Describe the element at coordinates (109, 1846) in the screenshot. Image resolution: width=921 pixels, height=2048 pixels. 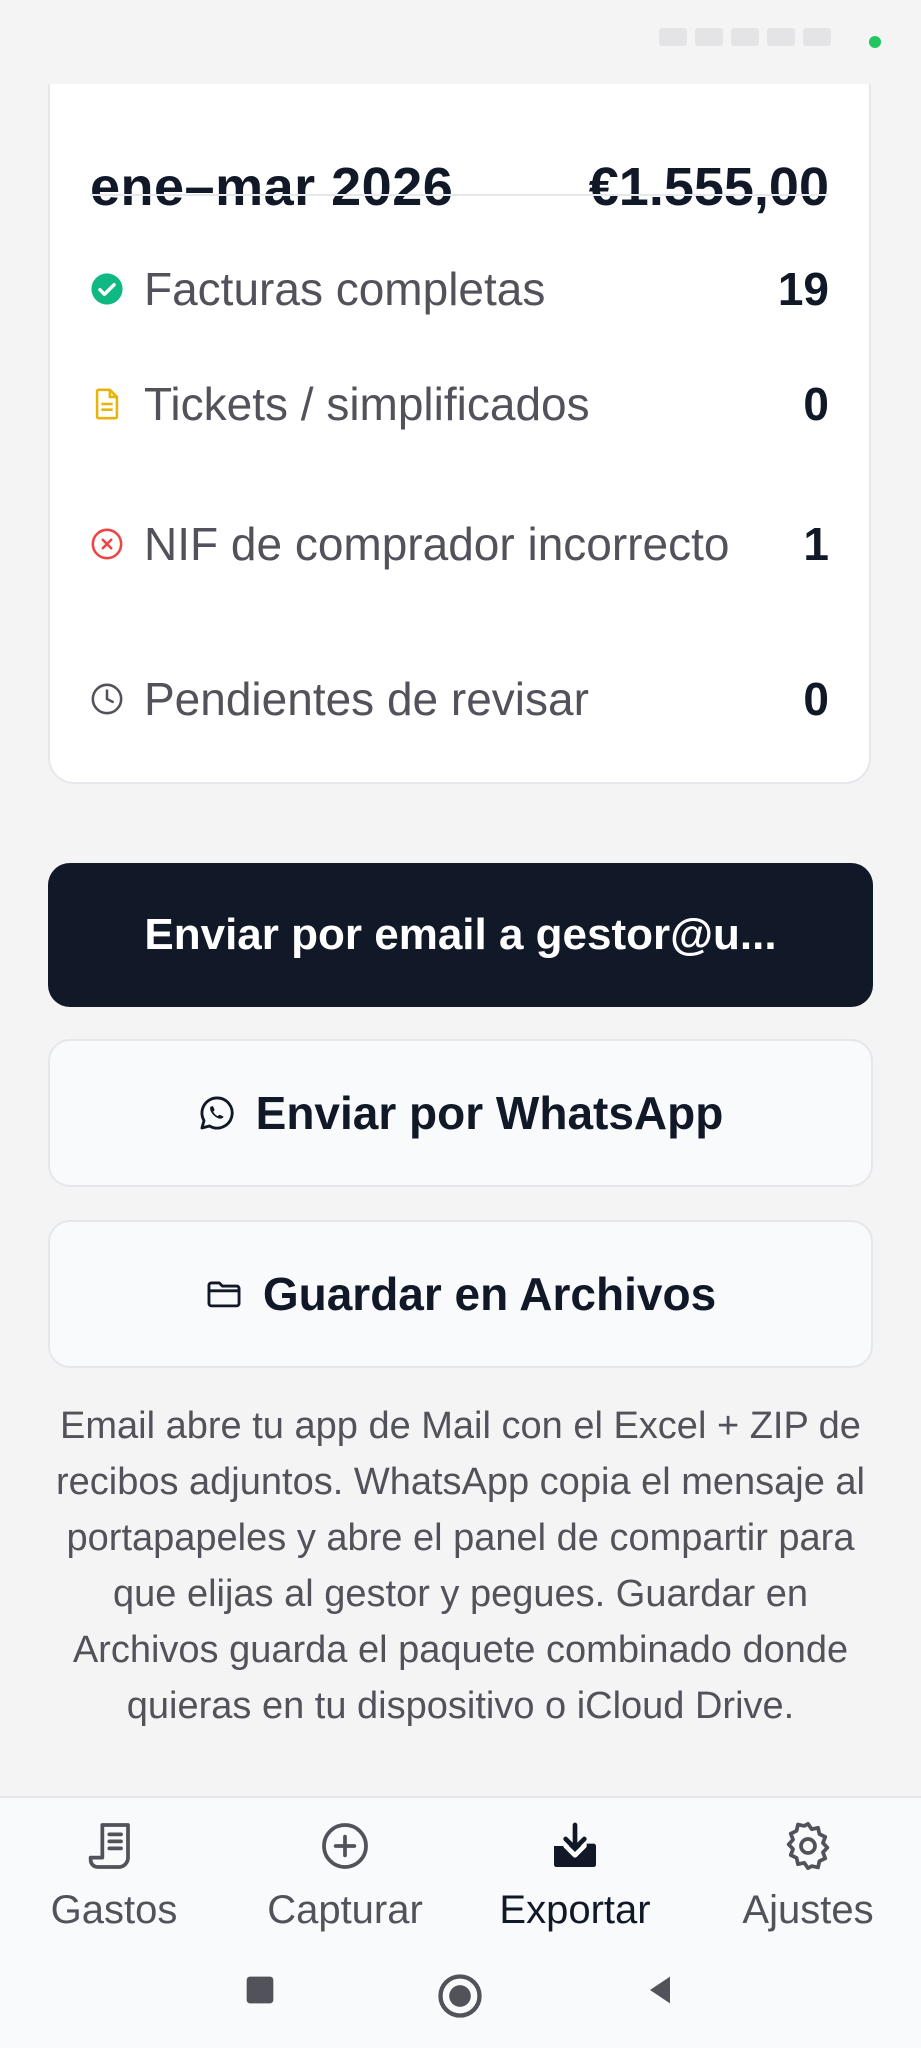
I see `receipt-icon` at that location.